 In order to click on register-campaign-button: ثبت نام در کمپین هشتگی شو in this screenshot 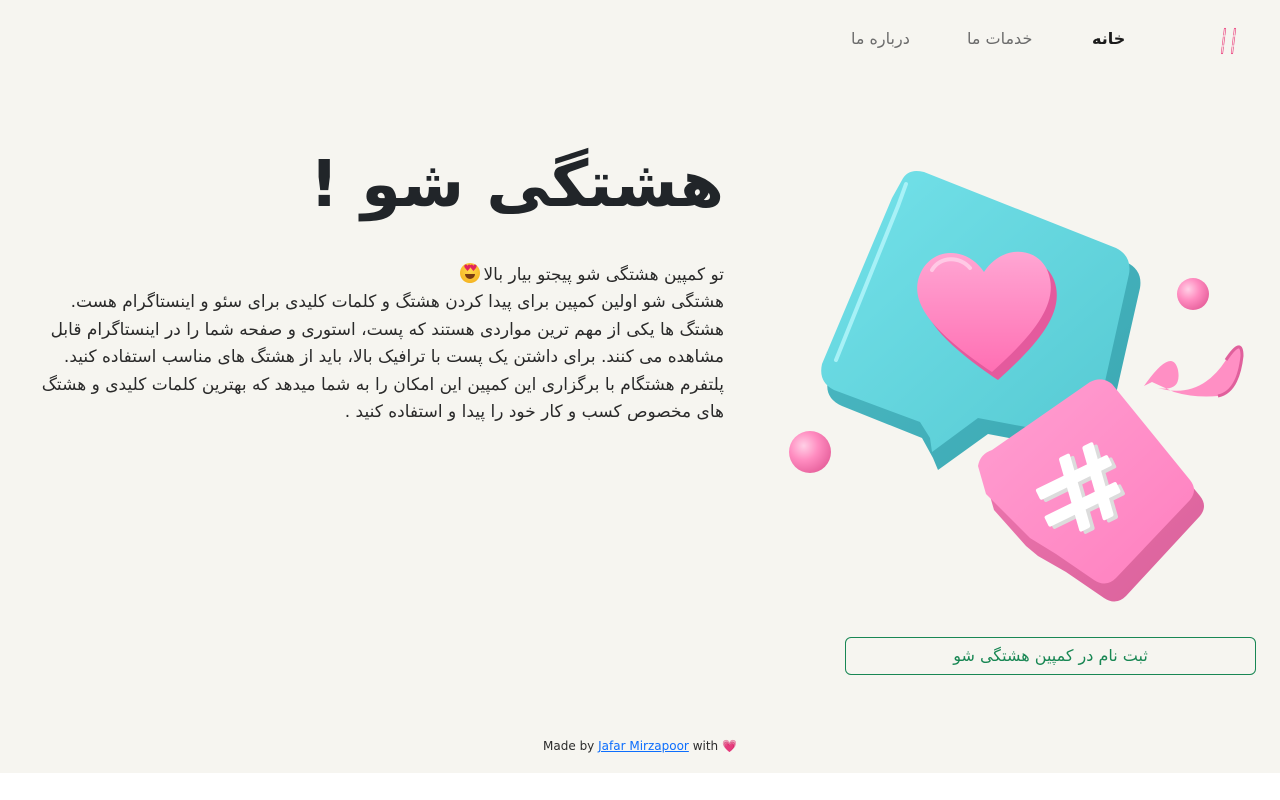, I will do `click(1050, 656)`.